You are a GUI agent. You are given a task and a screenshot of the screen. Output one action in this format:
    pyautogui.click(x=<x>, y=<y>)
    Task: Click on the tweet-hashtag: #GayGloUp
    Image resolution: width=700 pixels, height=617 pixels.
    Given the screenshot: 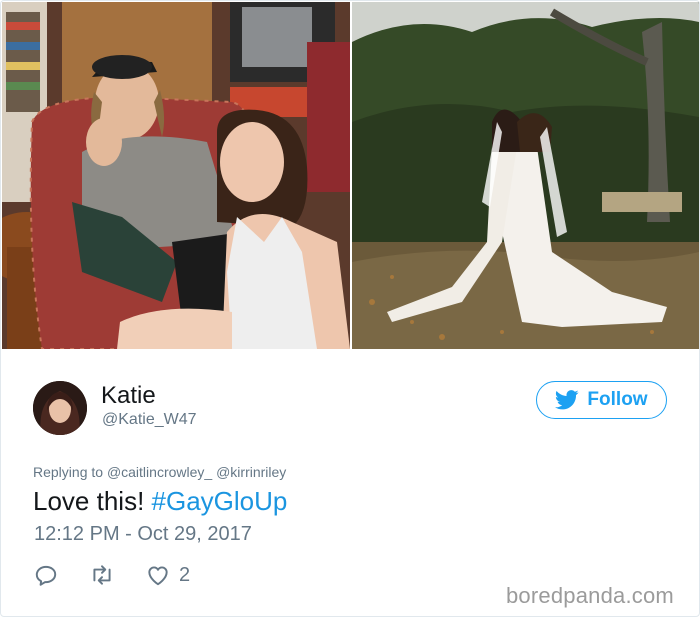 What is the action you would take?
    pyautogui.click(x=220, y=501)
    